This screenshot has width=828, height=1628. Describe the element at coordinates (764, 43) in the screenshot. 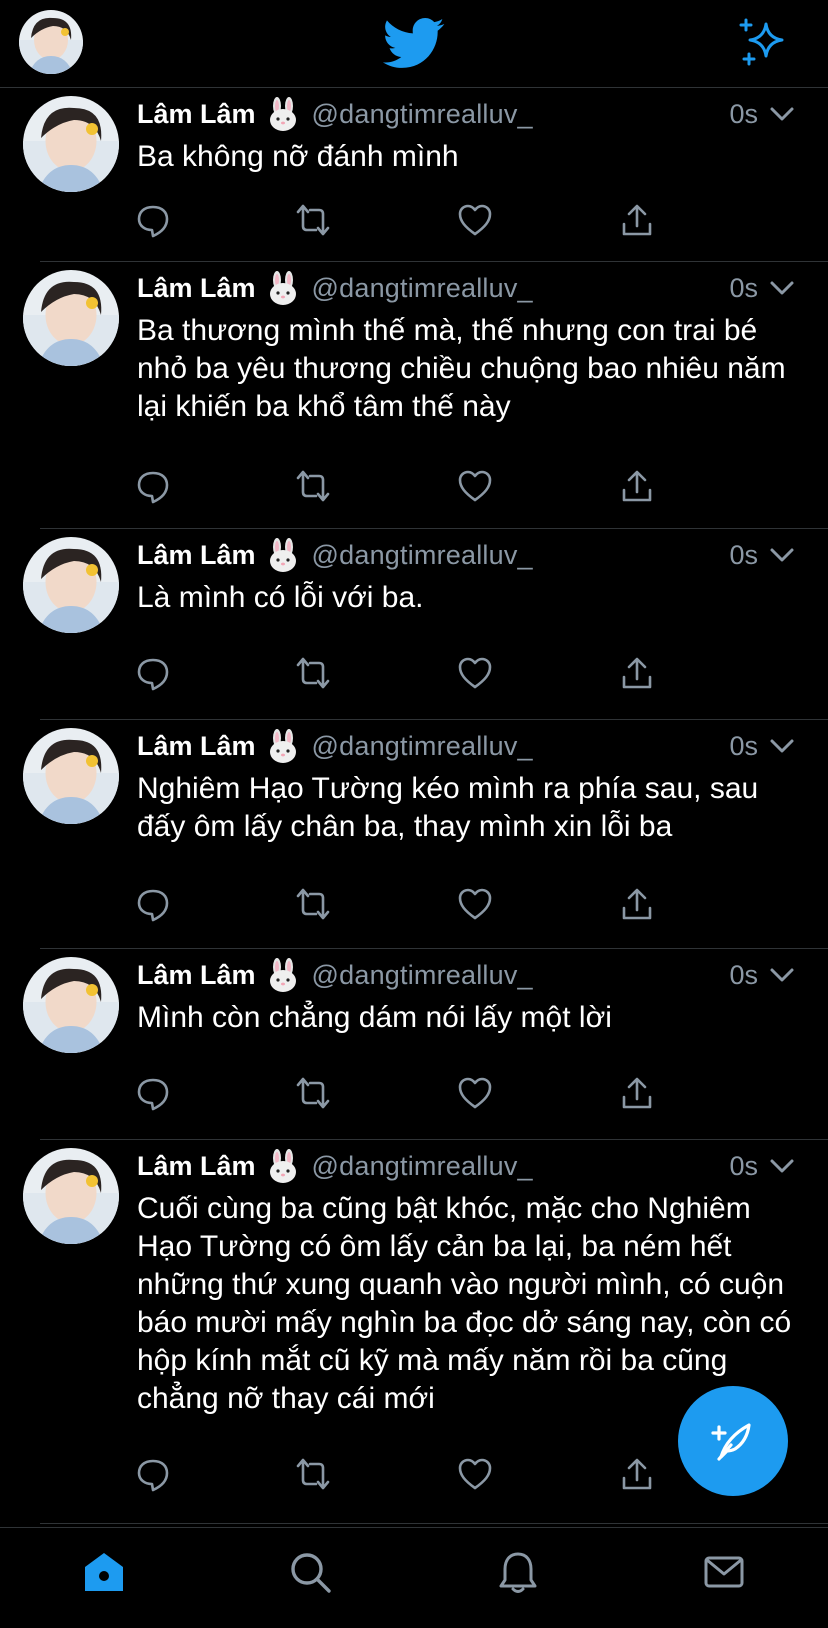

I see `sparkle-icon` at that location.